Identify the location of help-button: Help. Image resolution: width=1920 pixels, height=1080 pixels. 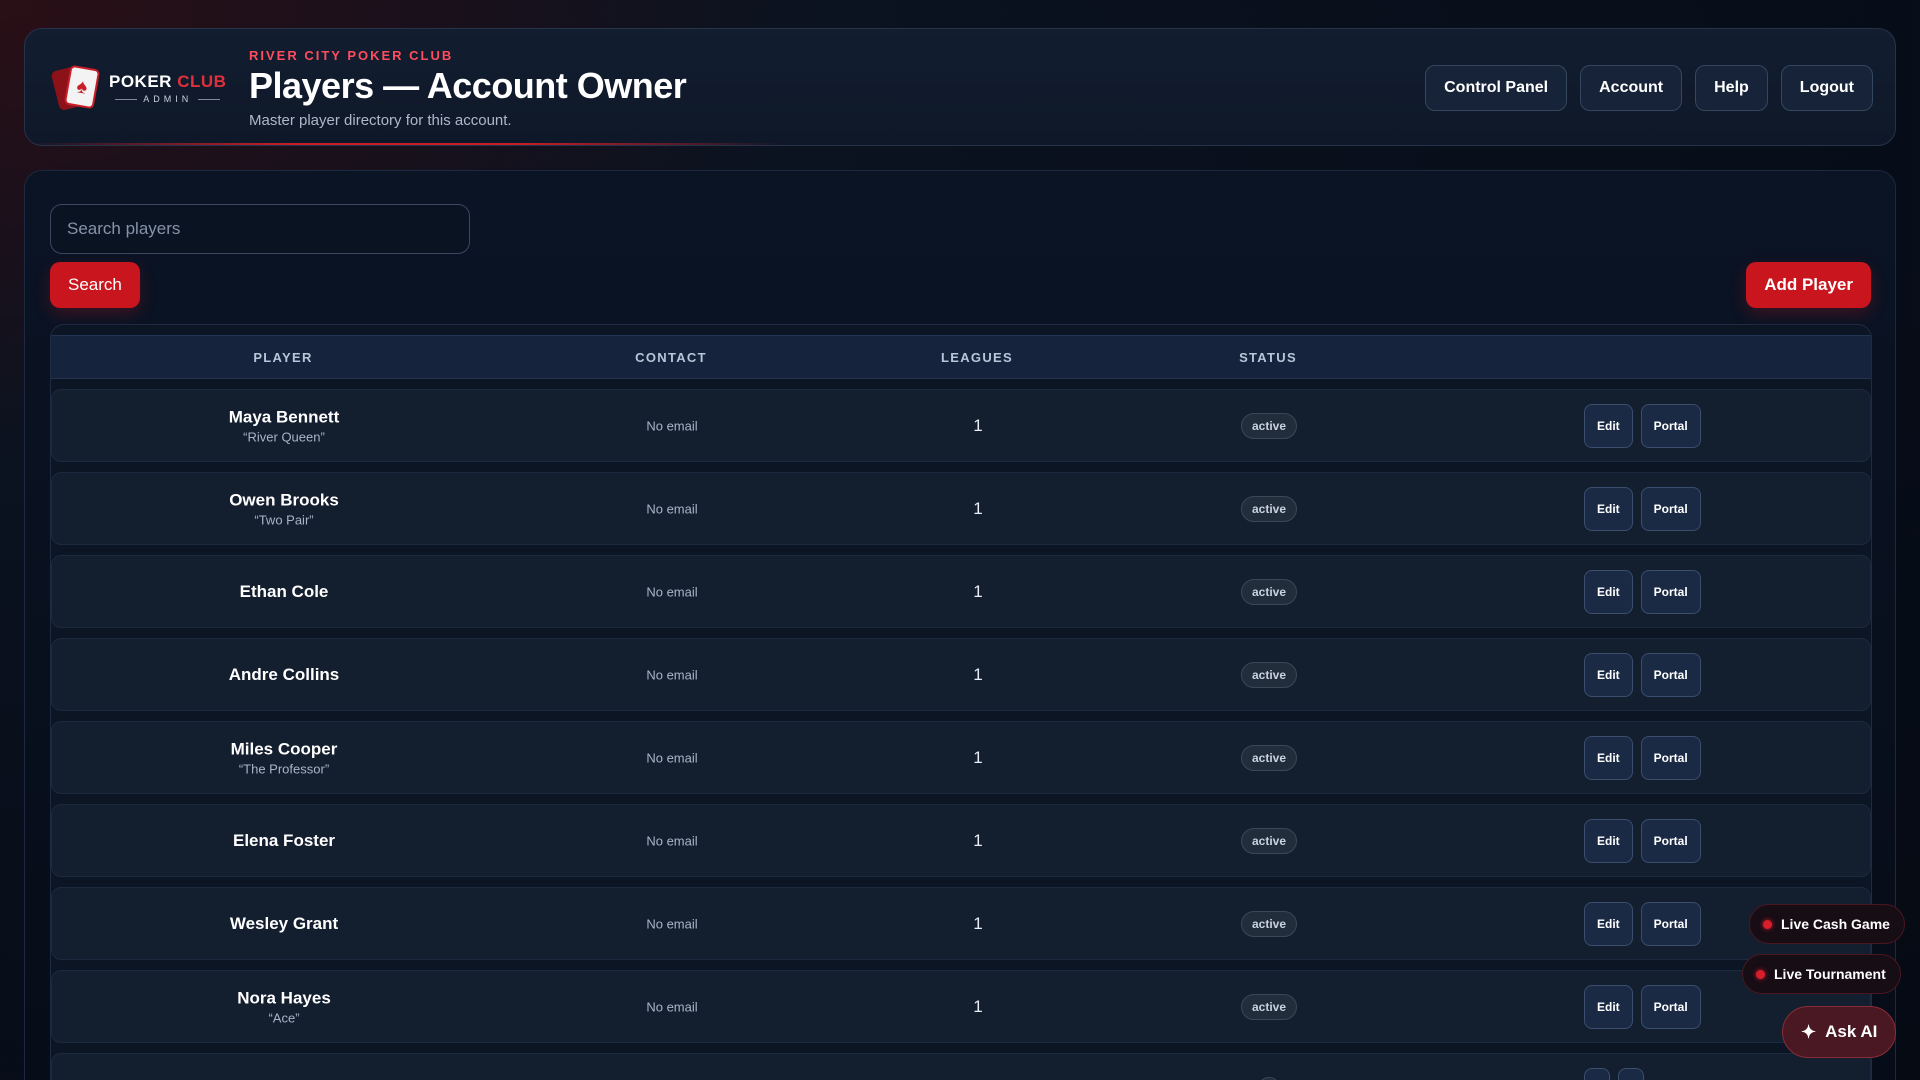
(1731, 88).